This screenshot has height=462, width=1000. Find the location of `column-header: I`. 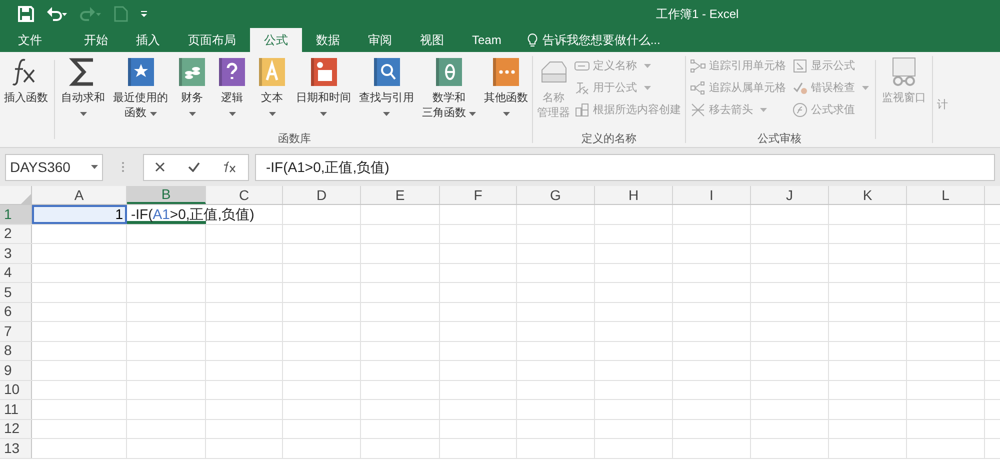

column-header: I is located at coordinates (712, 195).